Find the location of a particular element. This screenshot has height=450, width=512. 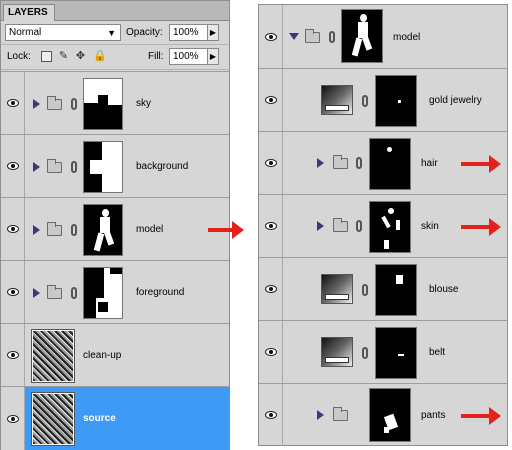

layer-row-clean-up: clean-up is located at coordinates (115, 354).